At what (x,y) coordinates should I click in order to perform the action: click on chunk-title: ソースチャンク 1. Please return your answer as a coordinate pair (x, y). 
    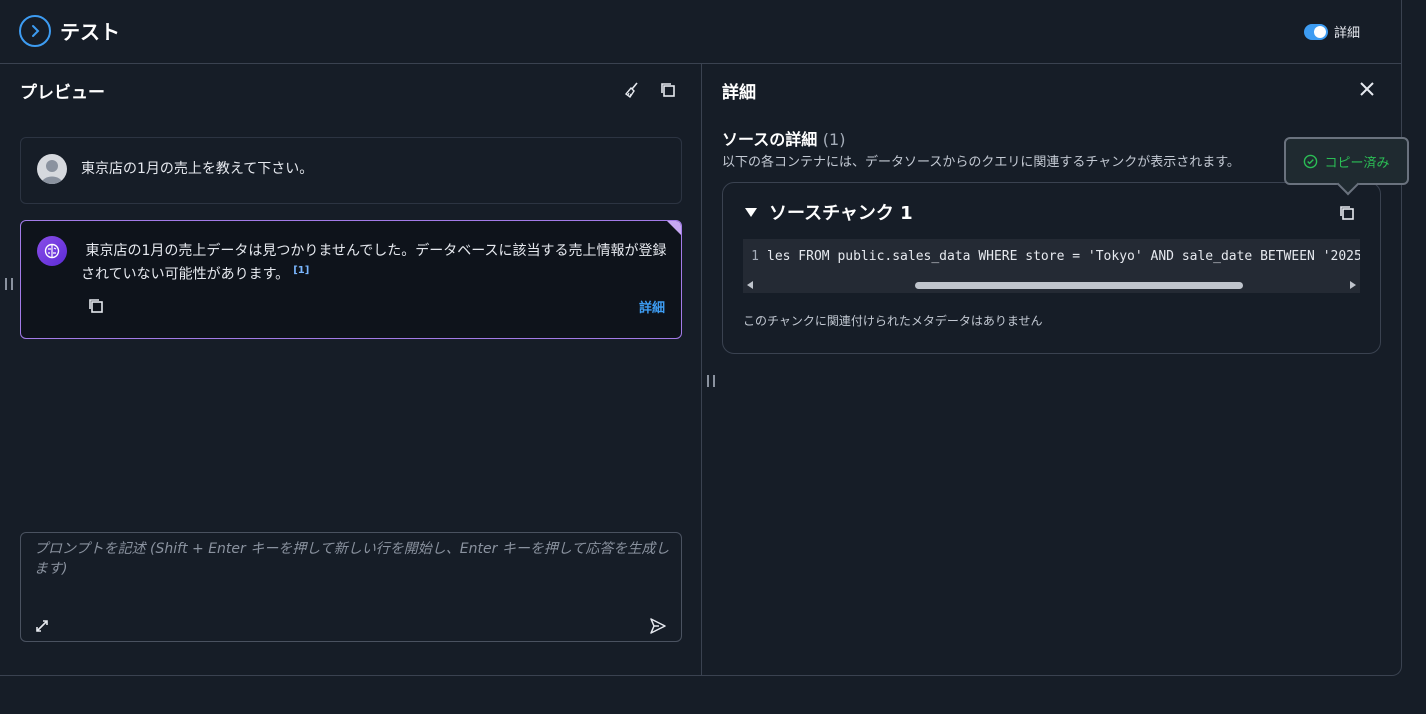
    Looking at the image, I should click on (841, 213).